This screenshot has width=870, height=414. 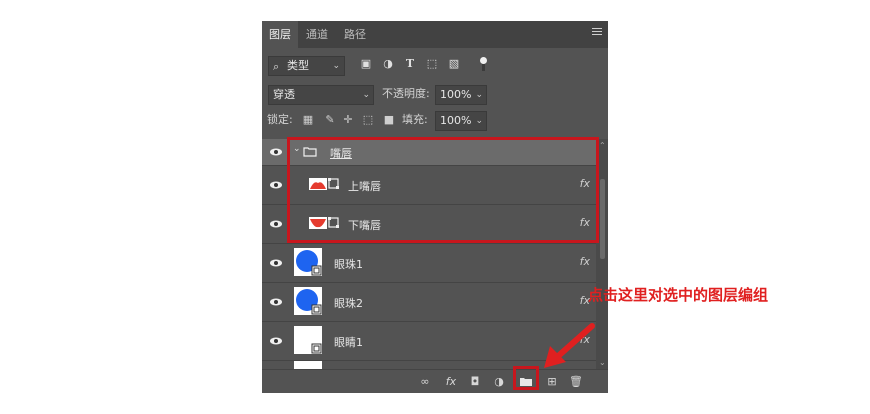 I want to click on lock-artboard-icon: ⬚, so click(x=368, y=120).